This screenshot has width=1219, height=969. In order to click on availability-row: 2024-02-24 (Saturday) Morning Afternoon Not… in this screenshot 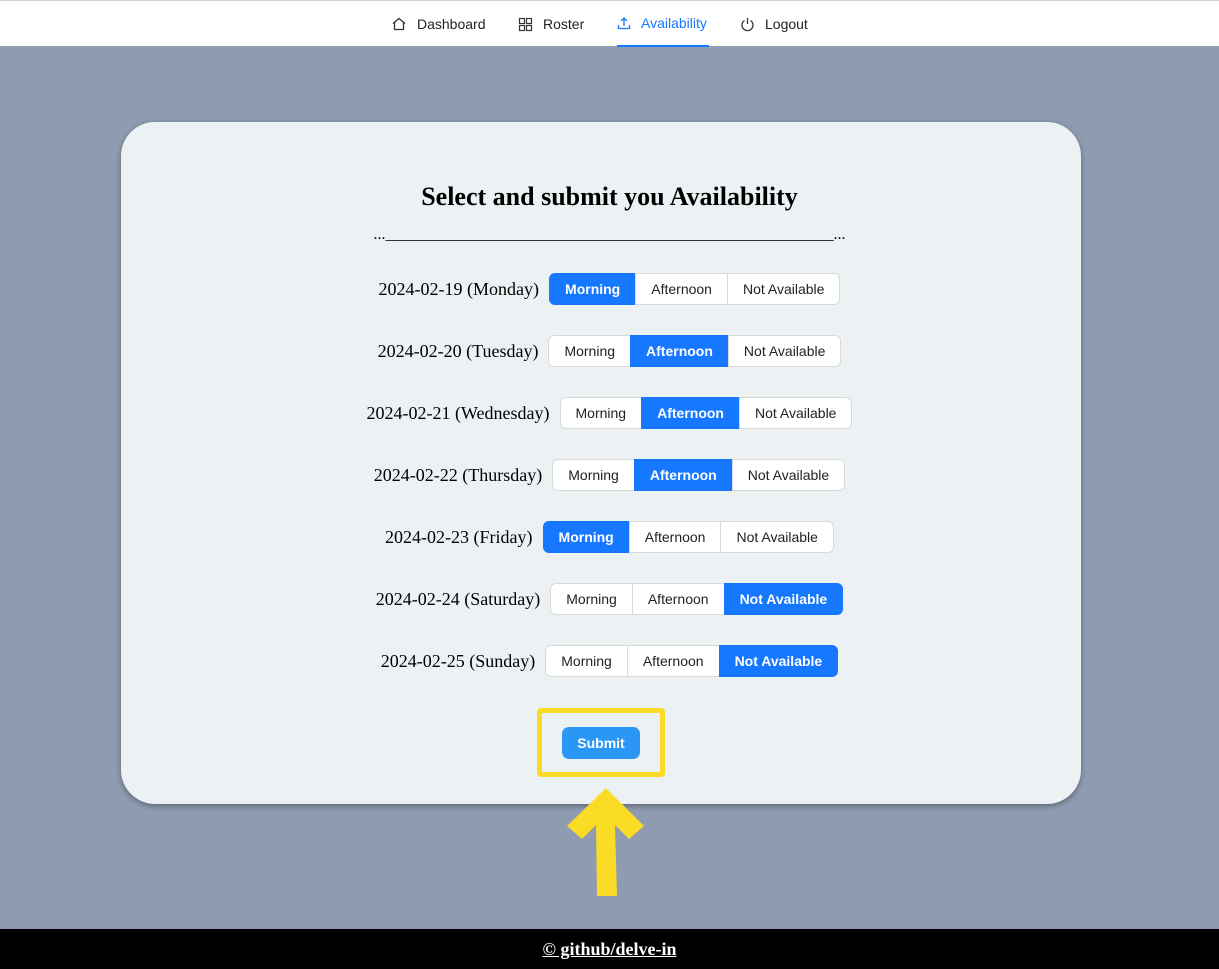, I will do `click(609, 599)`.